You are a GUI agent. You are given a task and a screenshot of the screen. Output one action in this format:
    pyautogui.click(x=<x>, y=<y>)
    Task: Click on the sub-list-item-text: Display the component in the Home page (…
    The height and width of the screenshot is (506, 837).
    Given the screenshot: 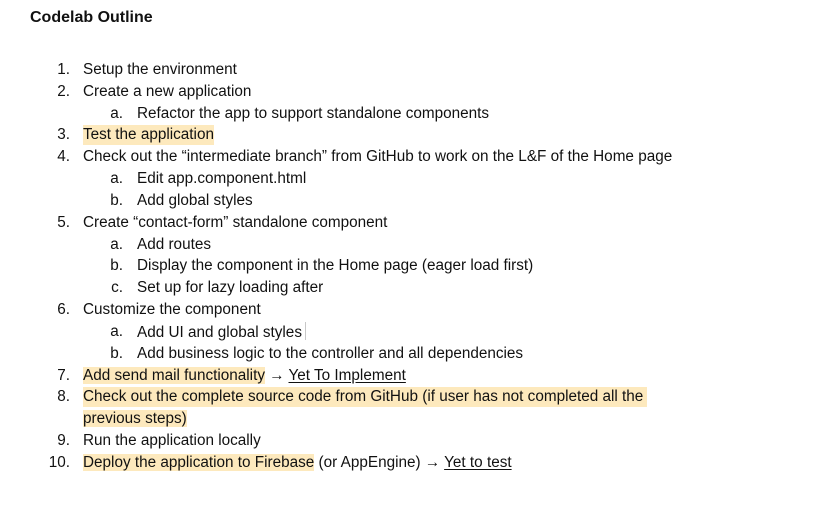 What is the action you would take?
    pyautogui.click(x=335, y=265)
    